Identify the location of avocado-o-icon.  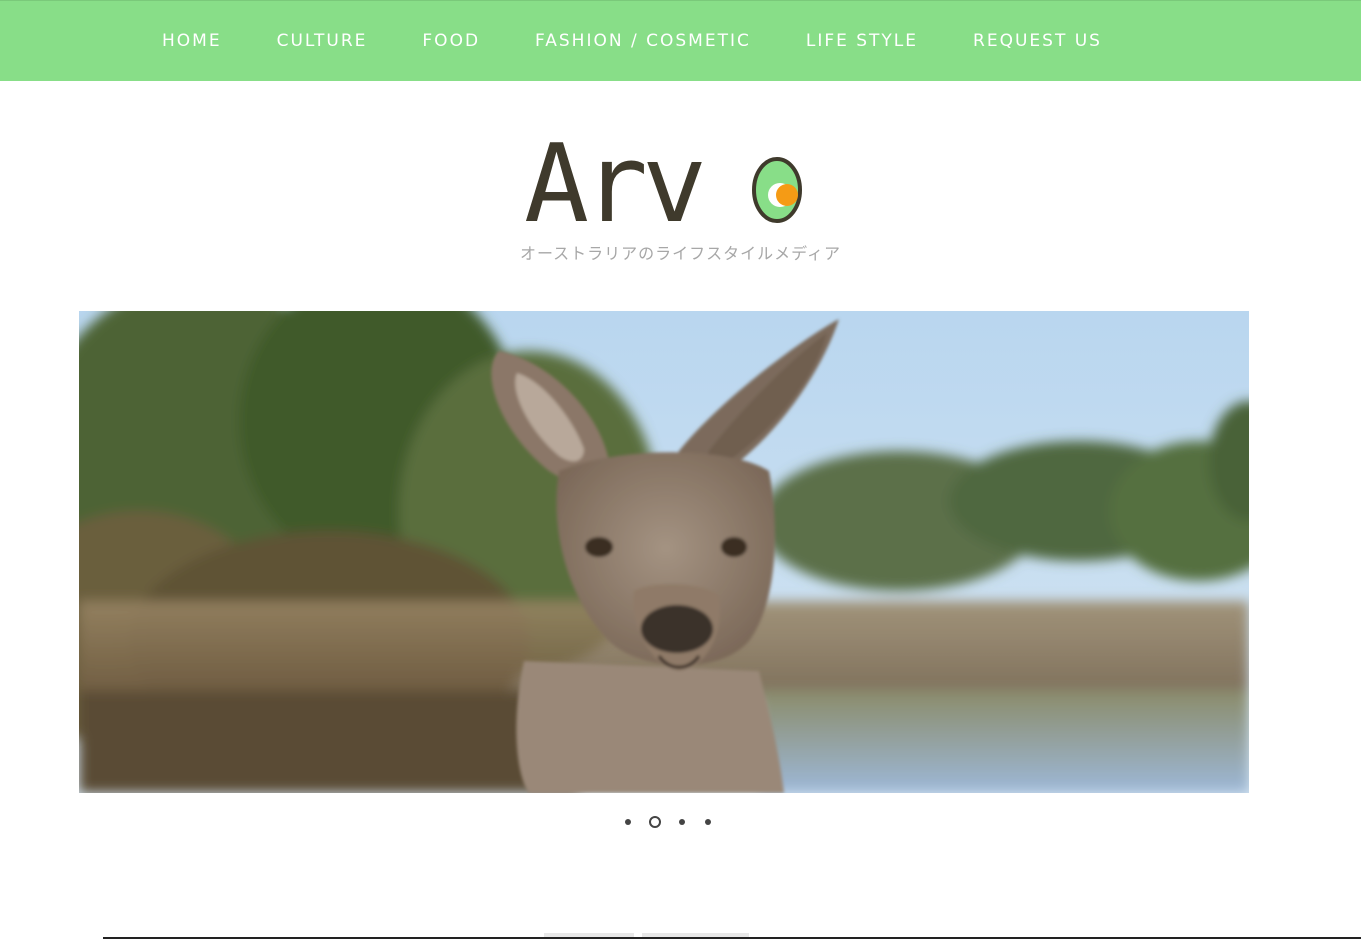
(777, 190).